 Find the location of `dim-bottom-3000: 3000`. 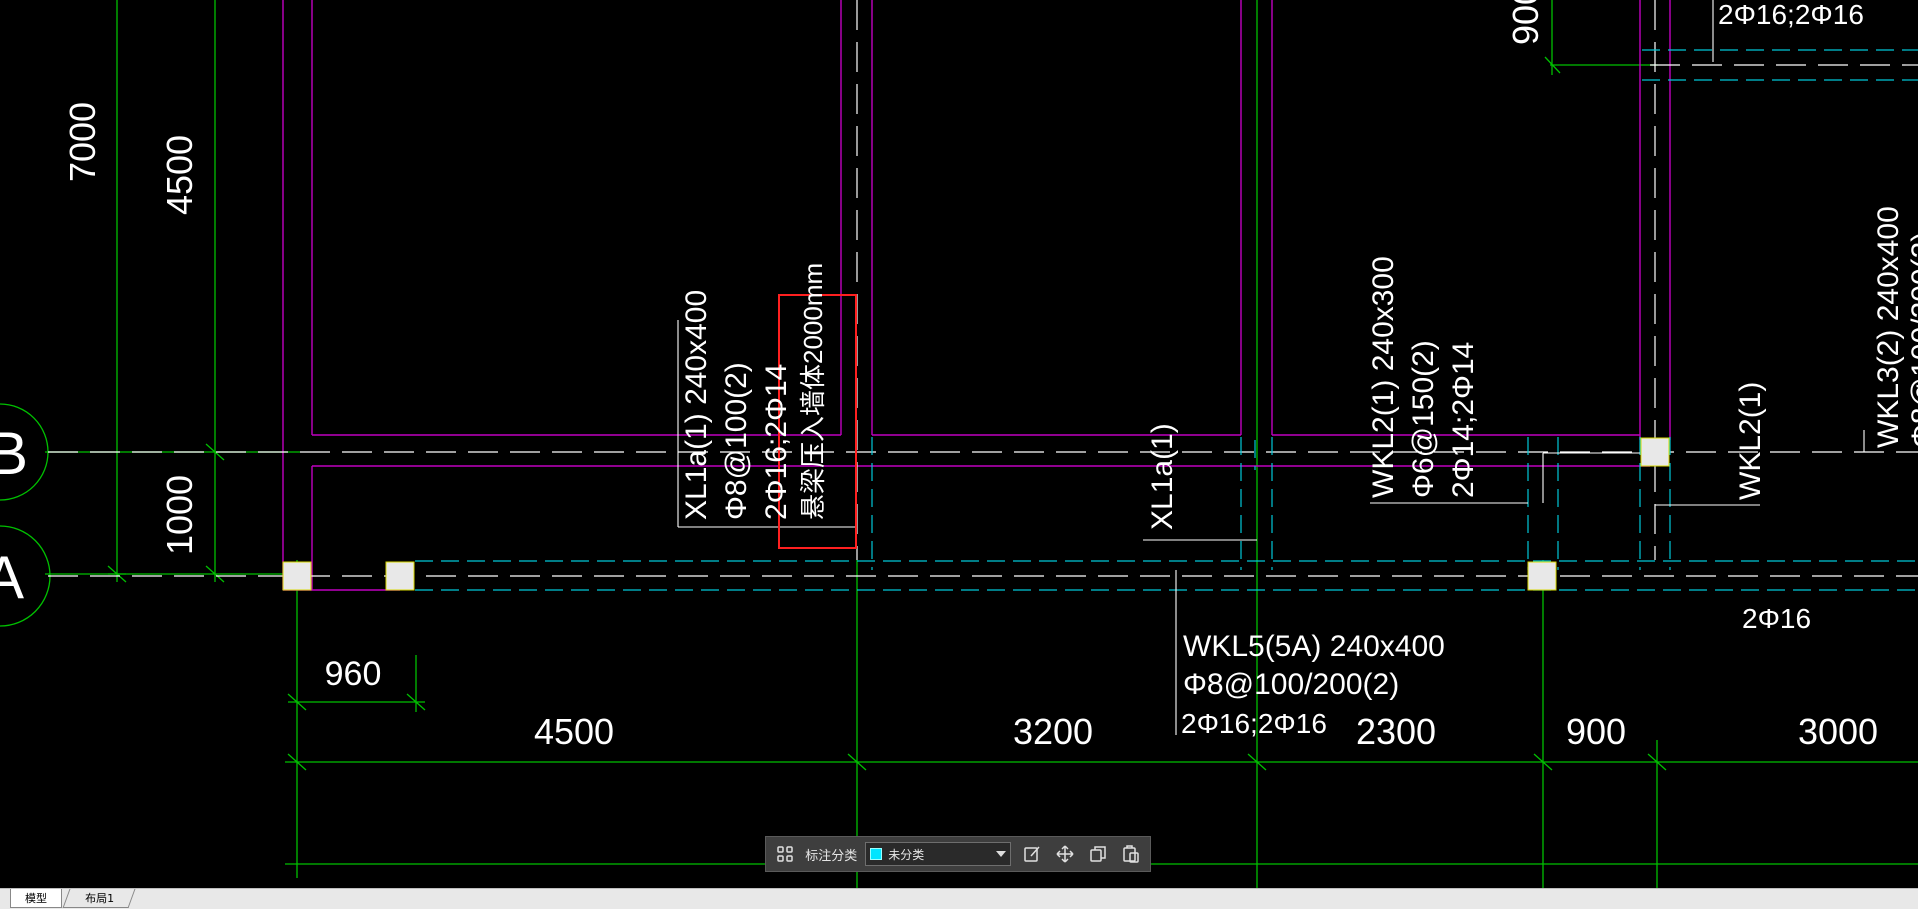

dim-bottom-3000: 3000 is located at coordinates (1838, 731).